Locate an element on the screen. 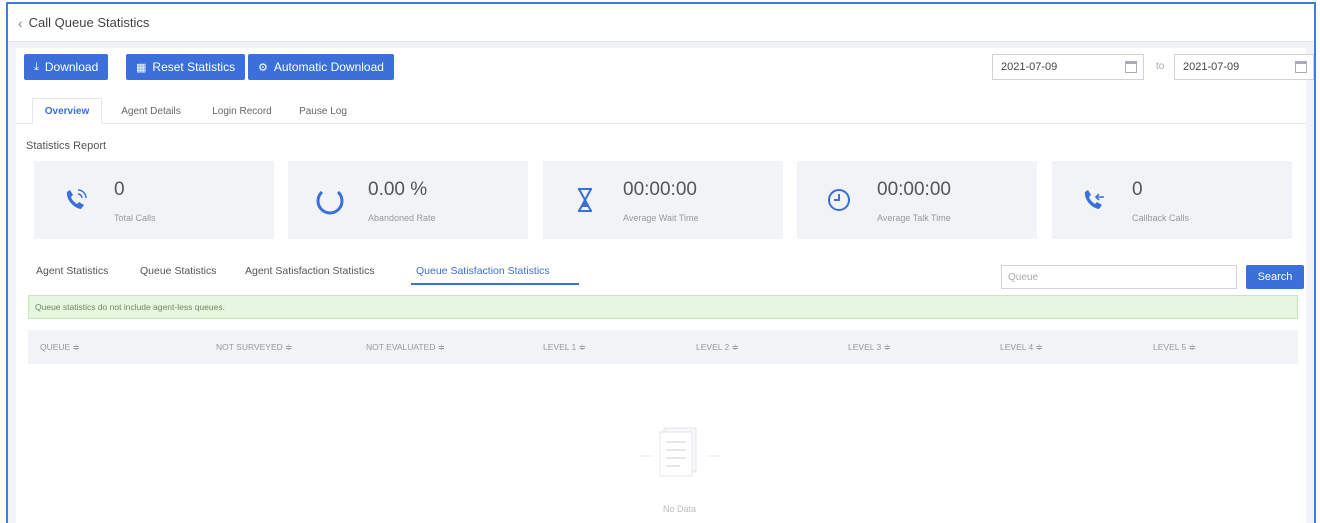 This screenshot has height=523, width=1320. average-wait-time-value: 00:00:00 is located at coordinates (660, 189).